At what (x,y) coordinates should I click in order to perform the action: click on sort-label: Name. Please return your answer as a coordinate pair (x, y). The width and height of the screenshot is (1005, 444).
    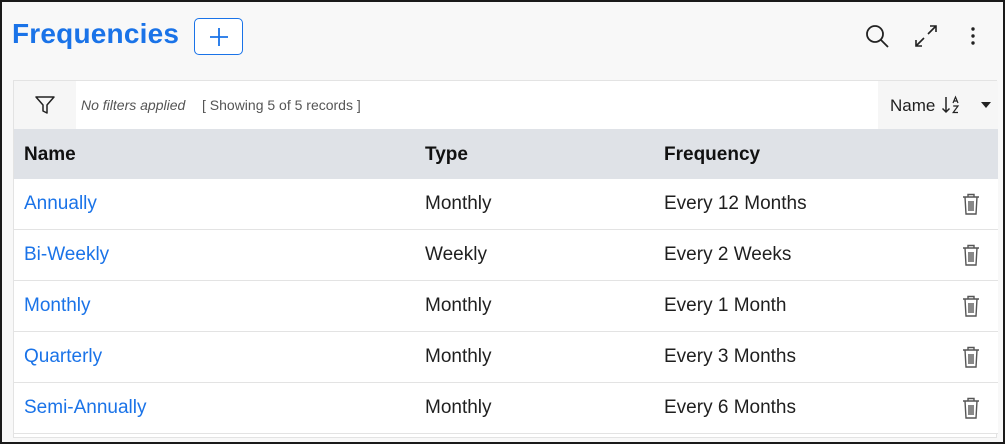
    Looking at the image, I should click on (913, 105).